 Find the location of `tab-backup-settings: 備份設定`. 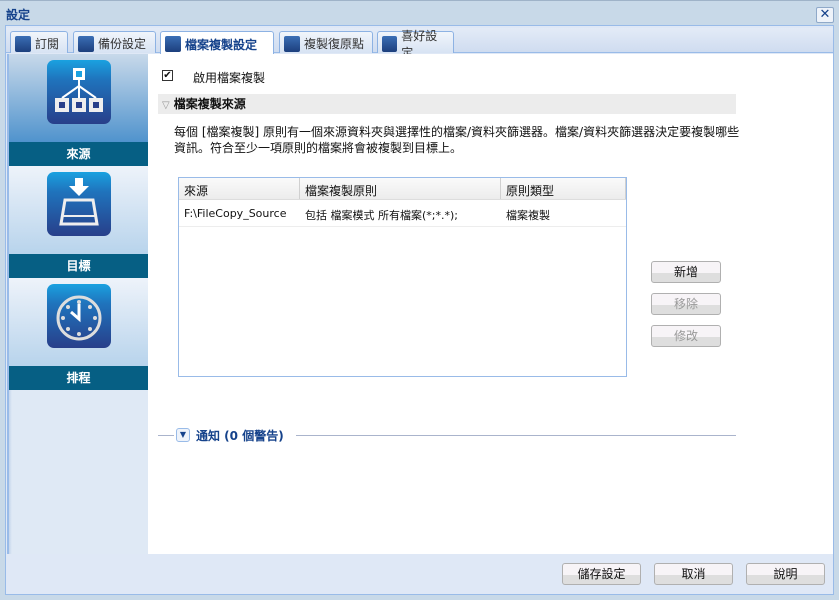

tab-backup-settings: 備份設定 is located at coordinates (114, 42).